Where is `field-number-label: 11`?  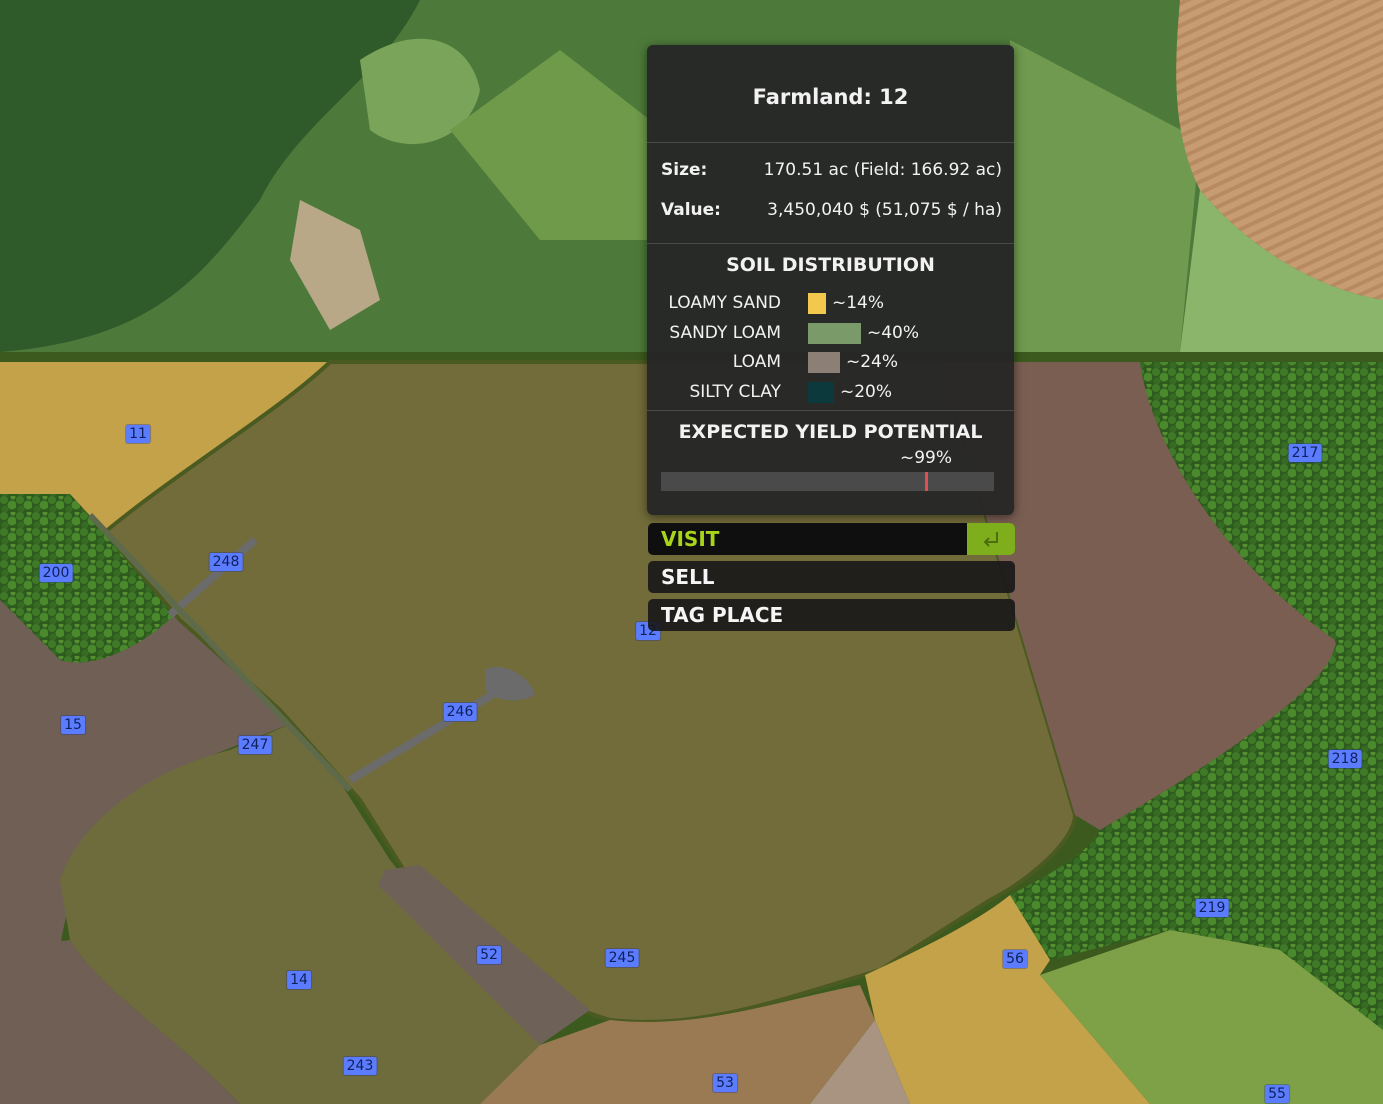
field-number-label: 11 is located at coordinates (138, 434).